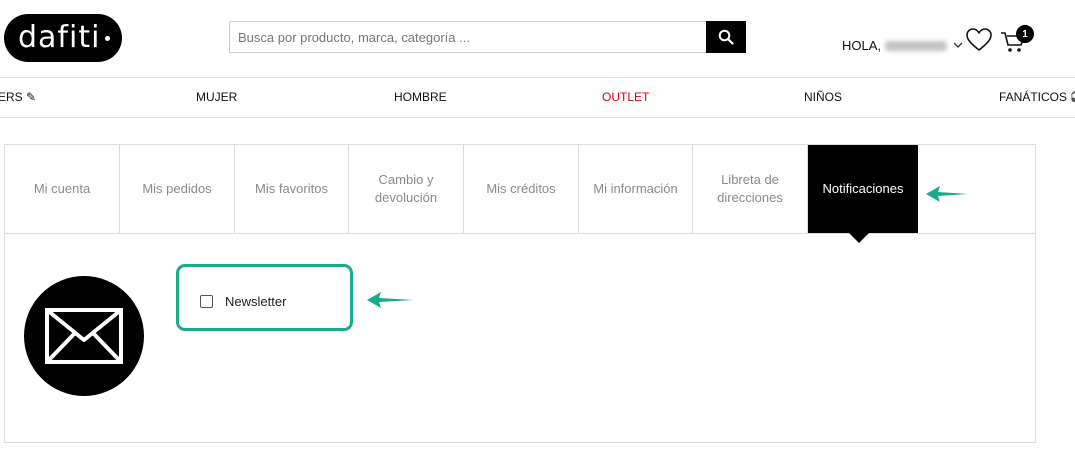  Describe the element at coordinates (18, 97) in the screenshot. I see `nav-item-partial: ERS ✎` at that location.